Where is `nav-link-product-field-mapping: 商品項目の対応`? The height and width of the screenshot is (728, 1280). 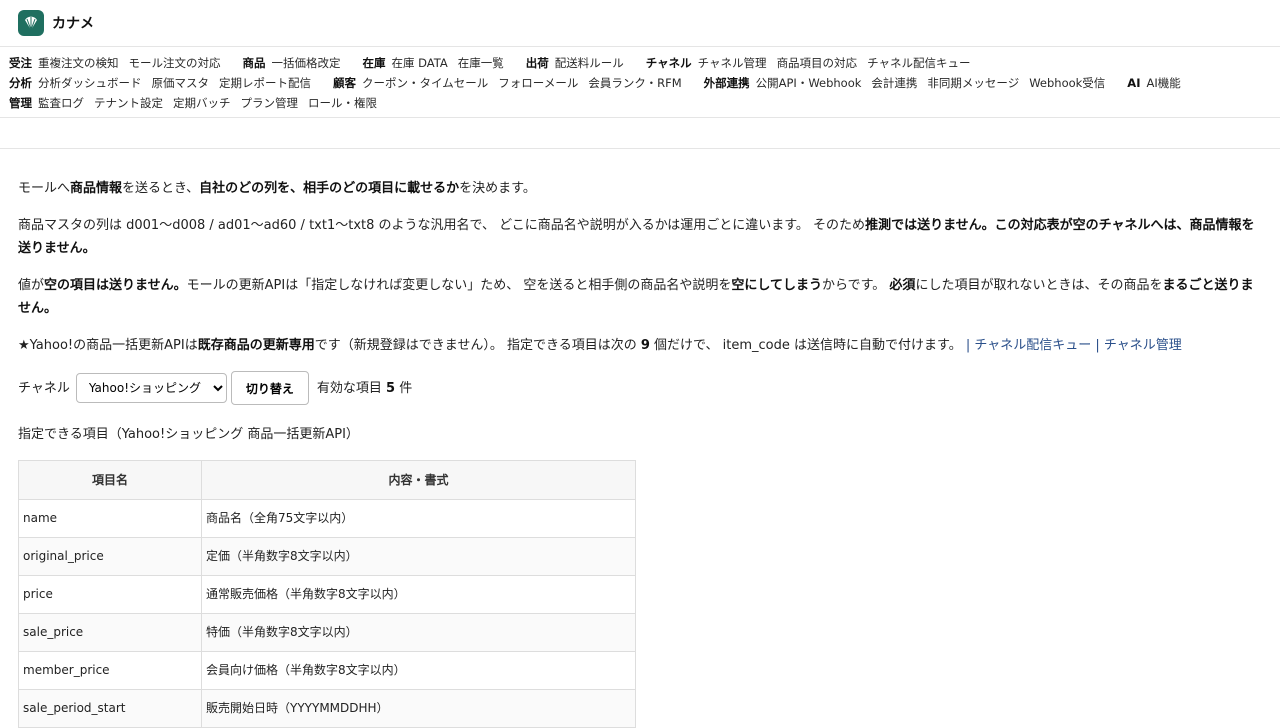
nav-link-product-field-mapping: 商品項目の対応 is located at coordinates (817, 63).